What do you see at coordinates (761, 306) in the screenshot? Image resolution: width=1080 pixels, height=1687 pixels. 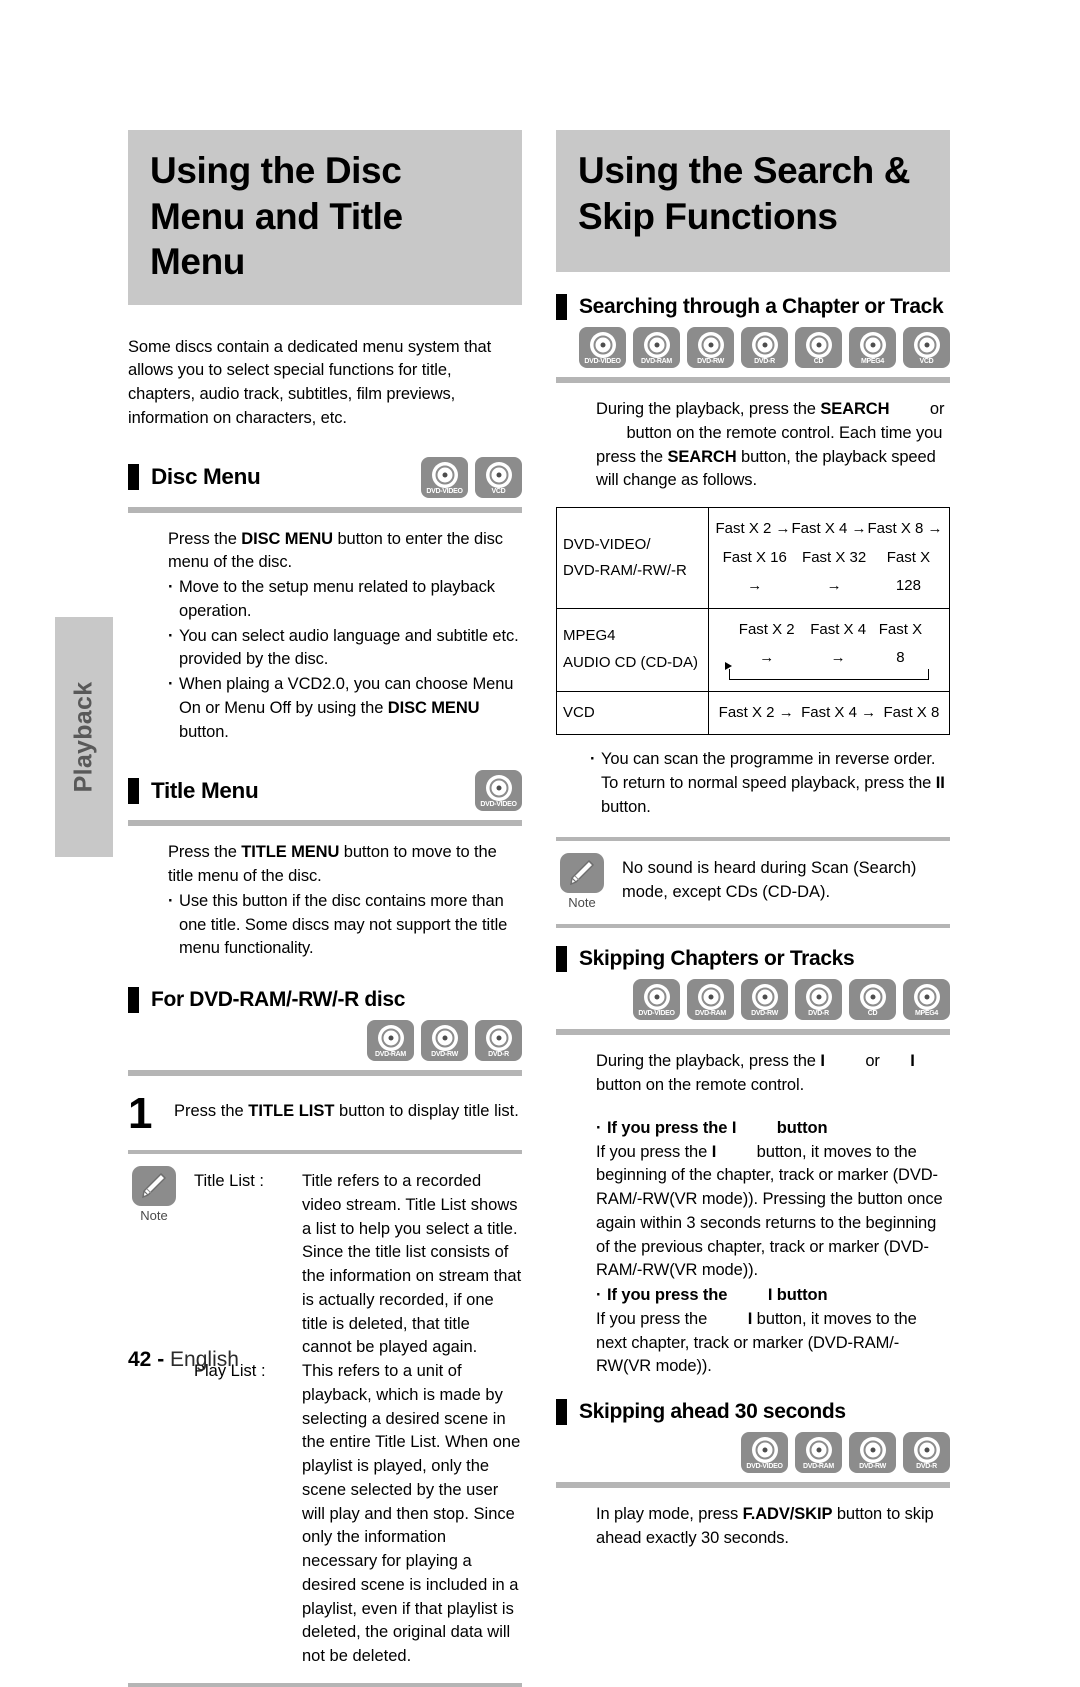 I see `section-title: Searching through a Chapter or Track` at bounding box center [761, 306].